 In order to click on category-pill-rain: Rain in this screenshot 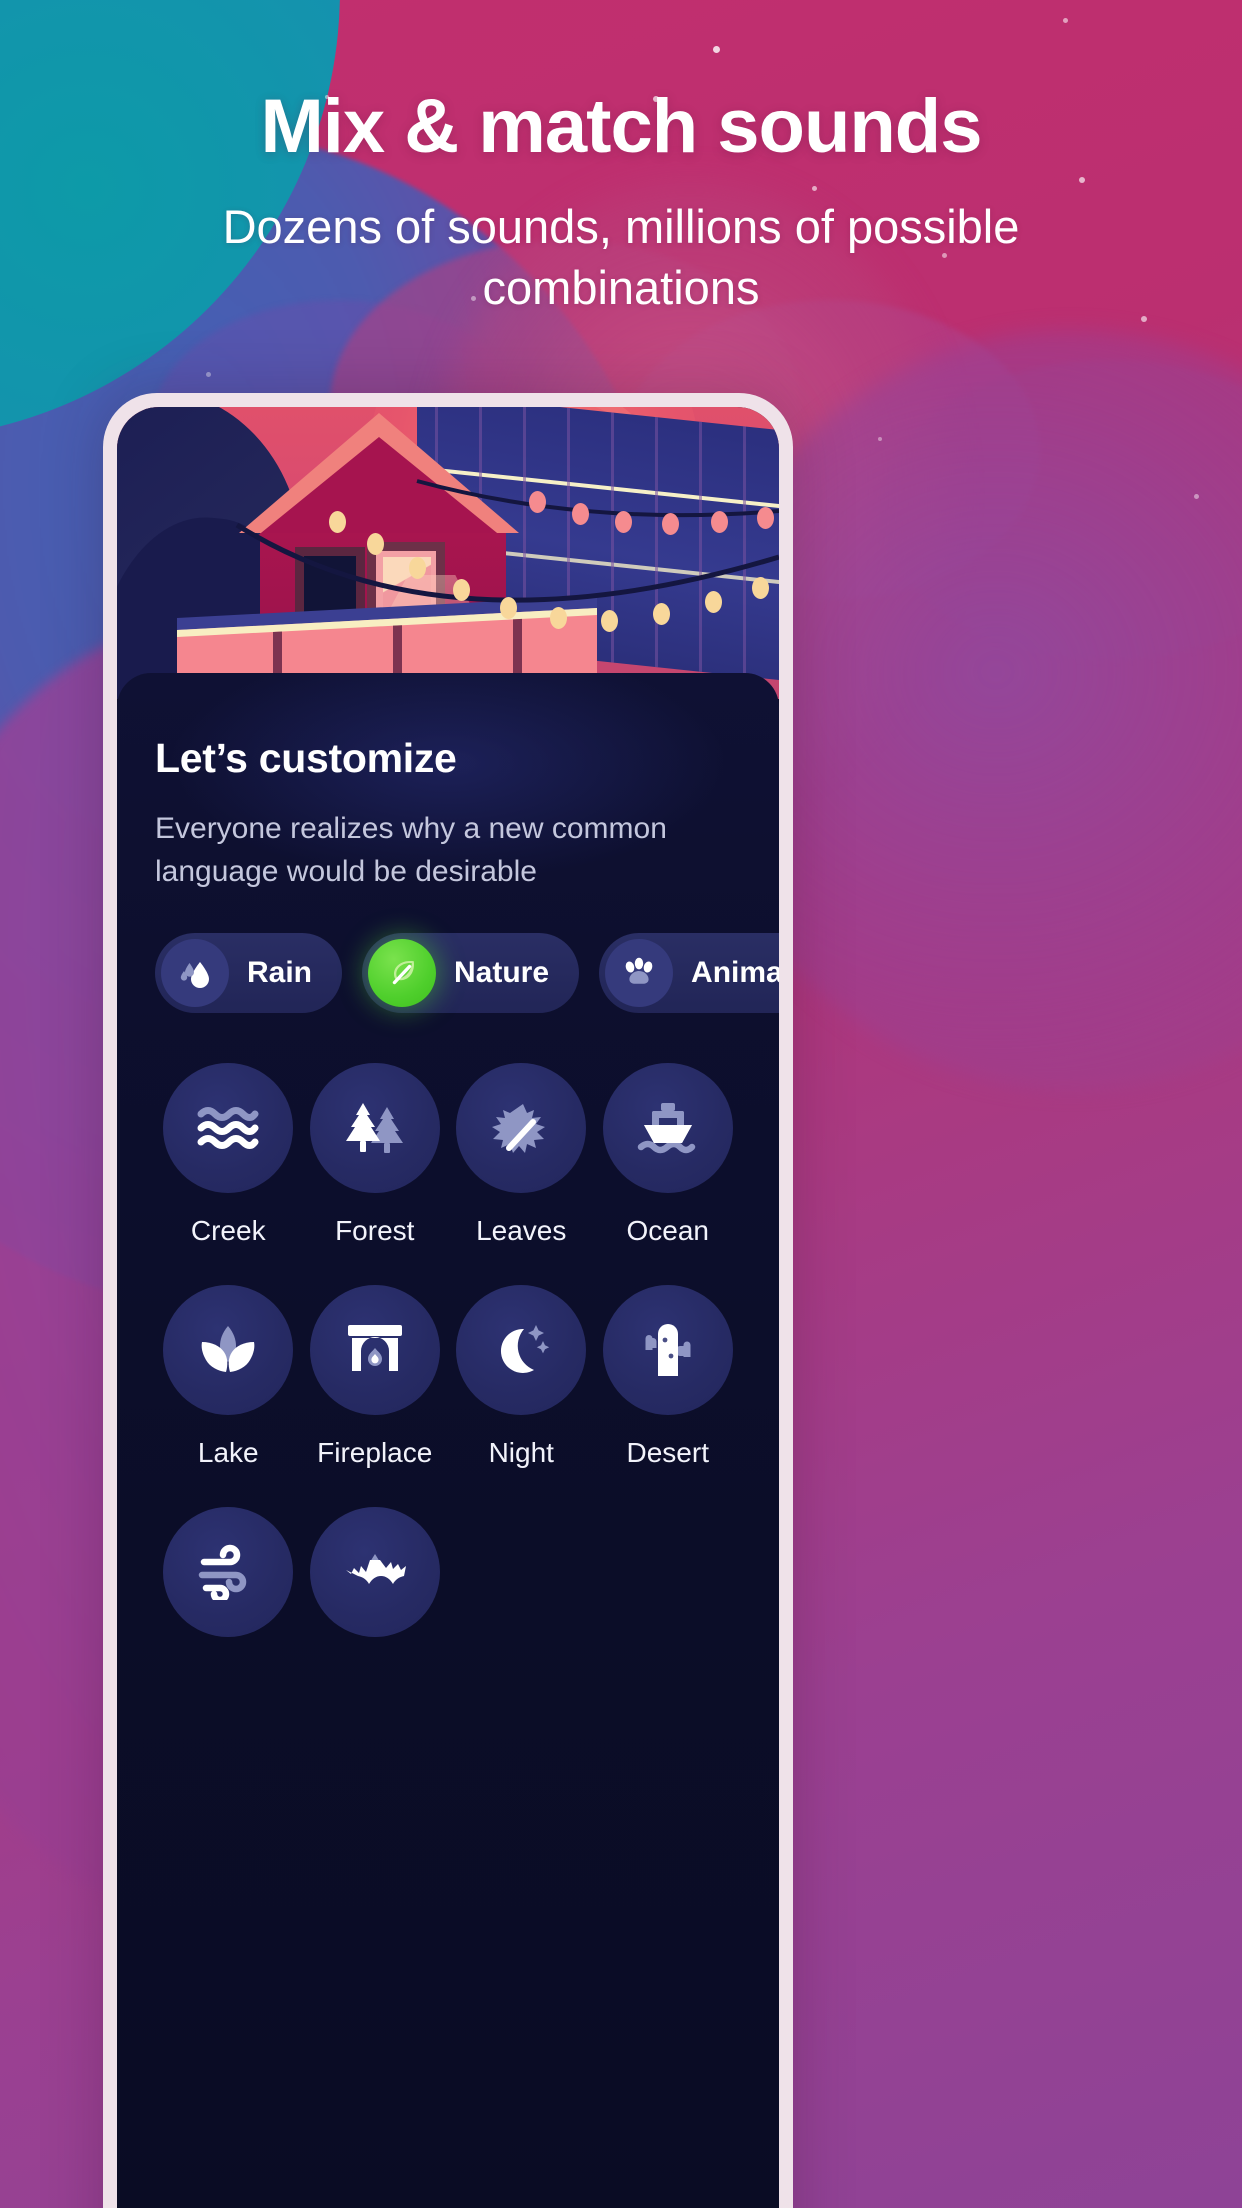, I will do `click(249, 973)`.